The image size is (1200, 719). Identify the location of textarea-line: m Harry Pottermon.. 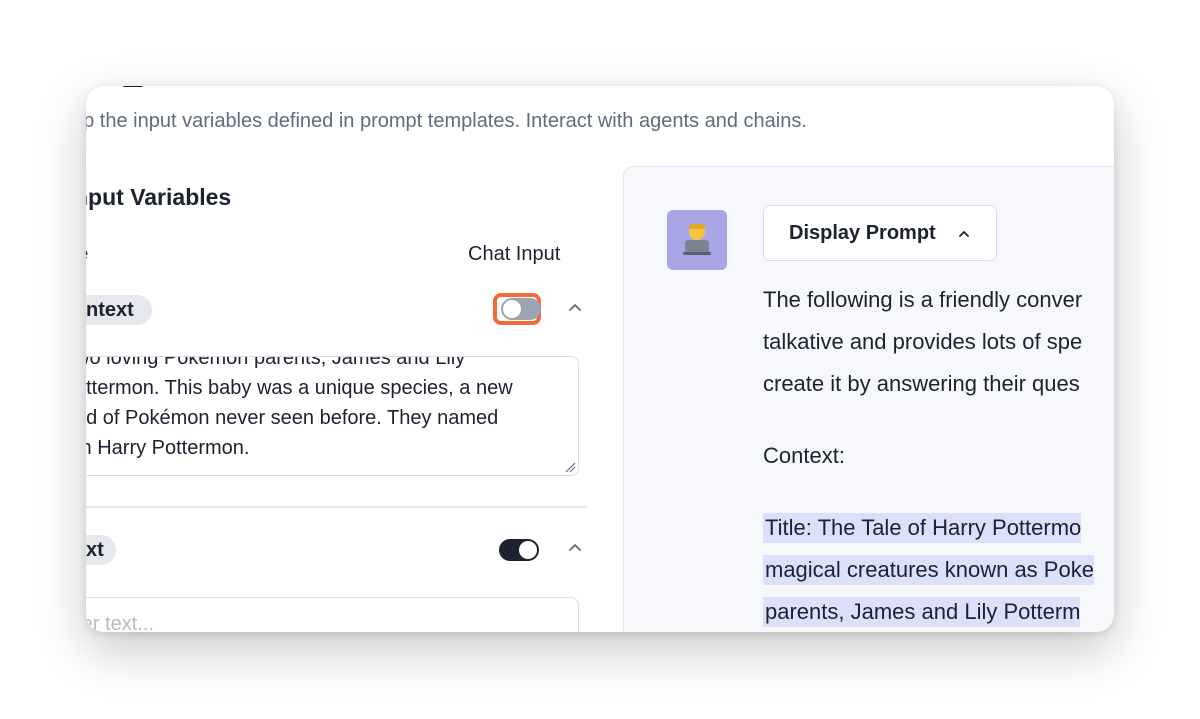
(168, 448).